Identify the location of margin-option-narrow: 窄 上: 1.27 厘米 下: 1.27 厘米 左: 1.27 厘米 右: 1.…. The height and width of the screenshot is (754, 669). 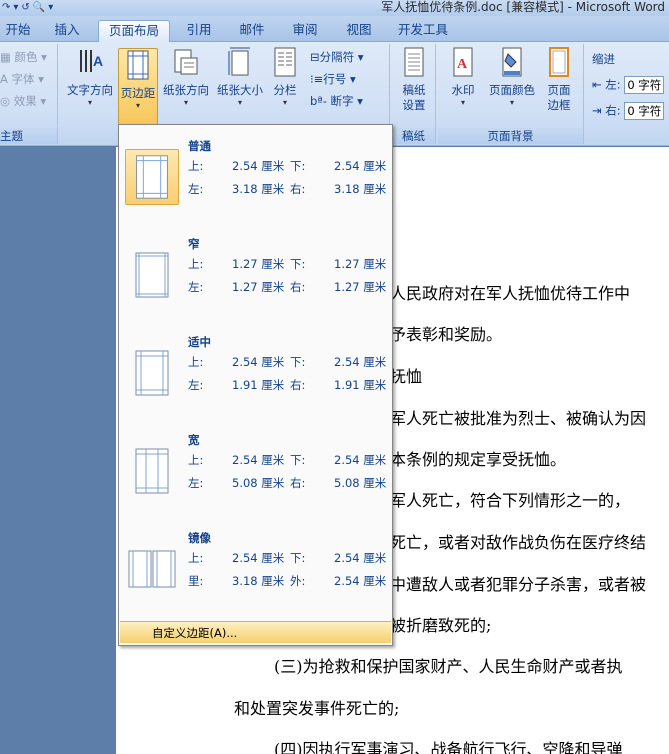
(255, 273).